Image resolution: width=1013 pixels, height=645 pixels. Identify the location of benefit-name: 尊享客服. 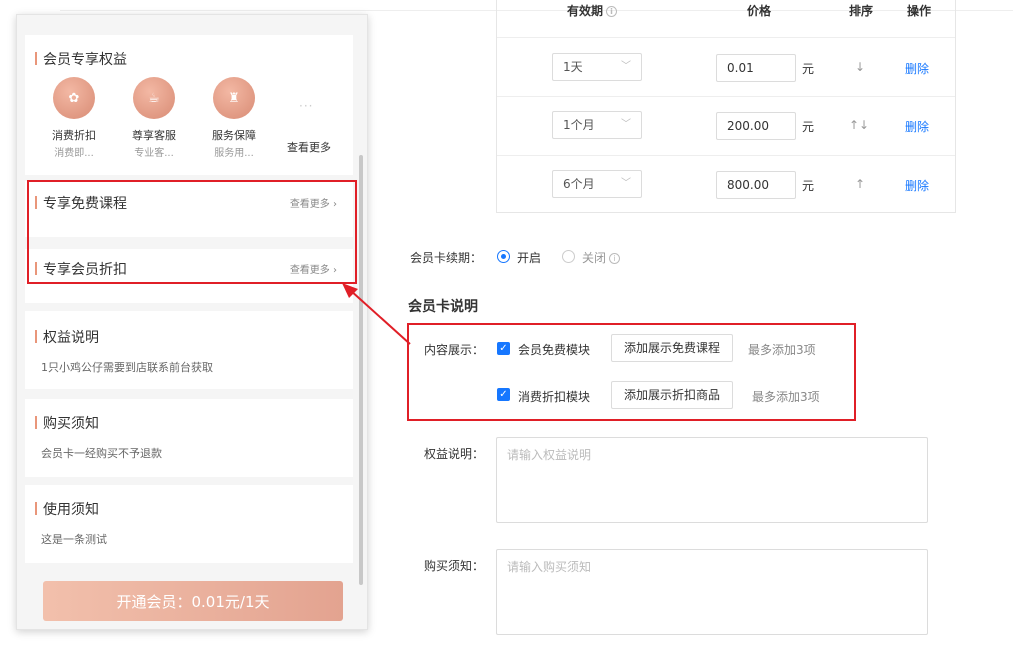
(154, 135).